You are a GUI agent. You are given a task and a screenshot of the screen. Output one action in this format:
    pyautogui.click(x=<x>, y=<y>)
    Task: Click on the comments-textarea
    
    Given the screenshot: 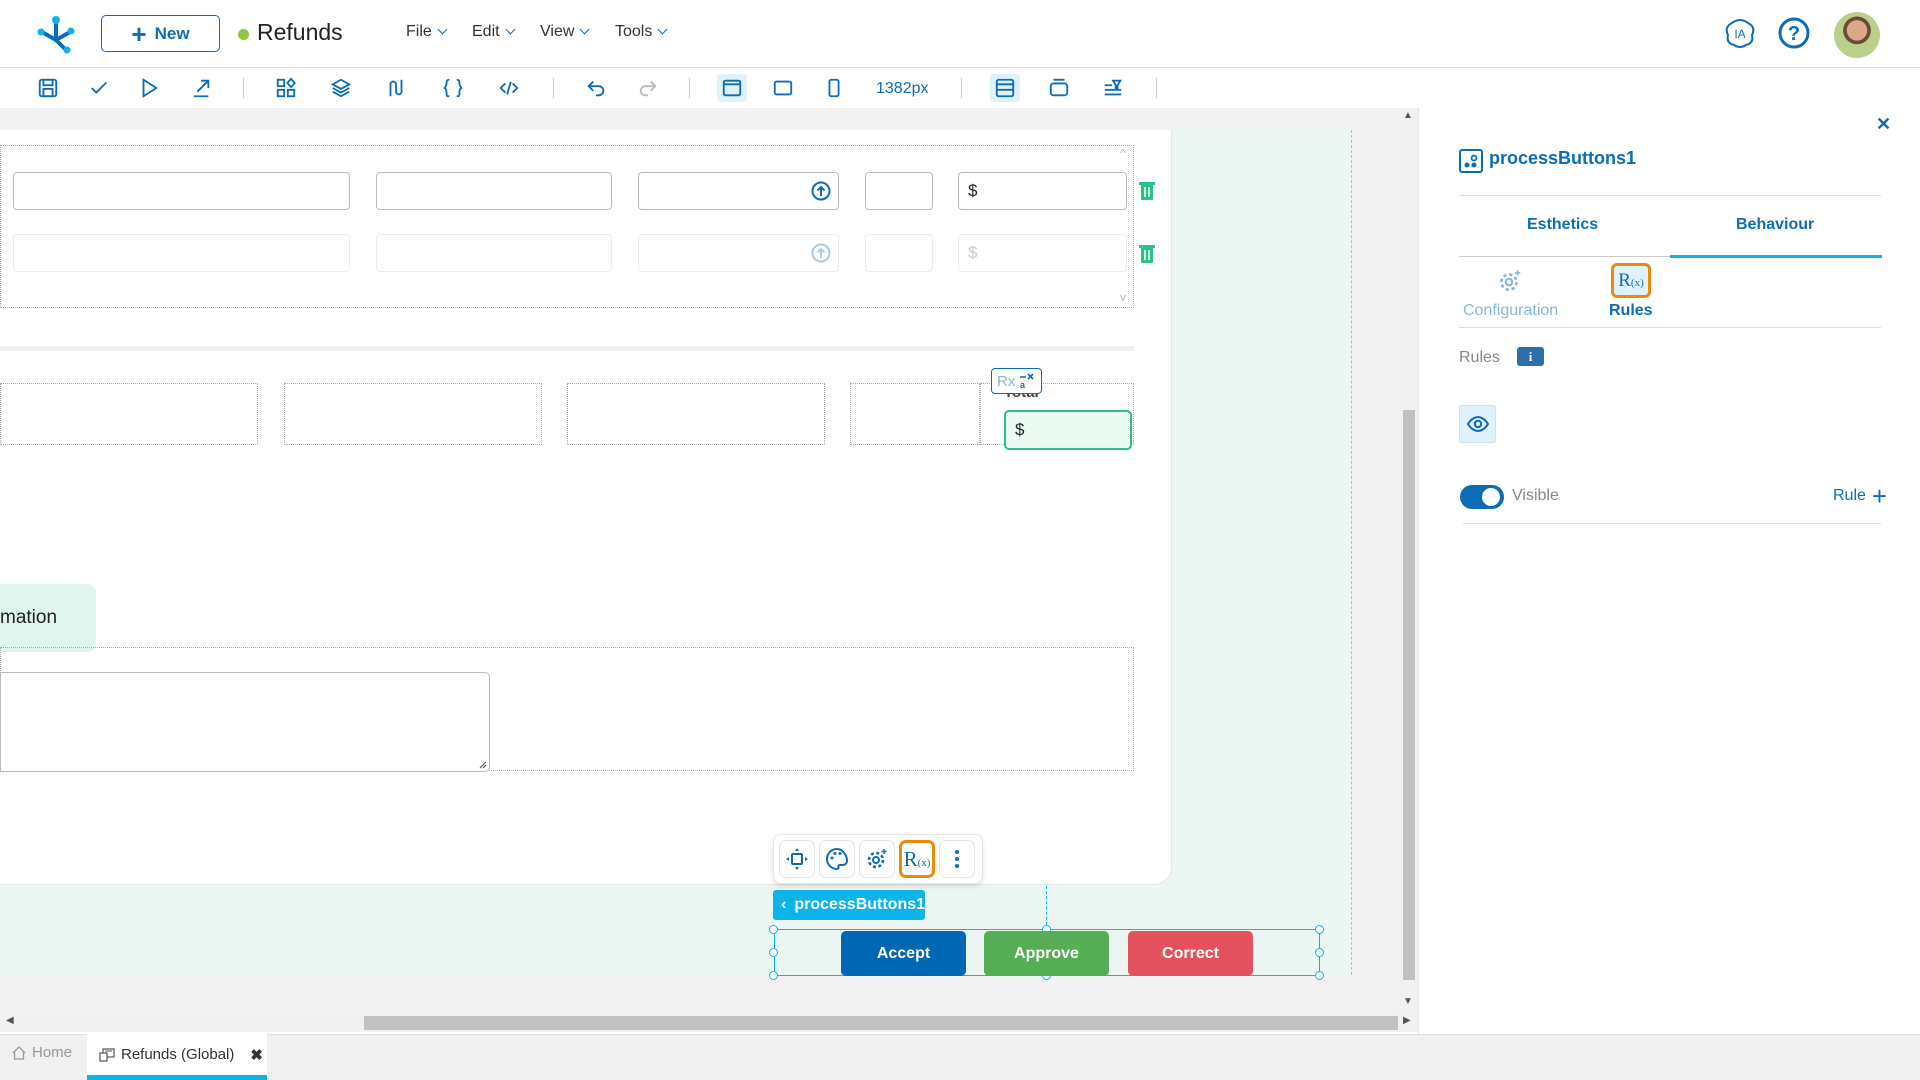 What is the action you would take?
    pyautogui.click(x=245, y=722)
    